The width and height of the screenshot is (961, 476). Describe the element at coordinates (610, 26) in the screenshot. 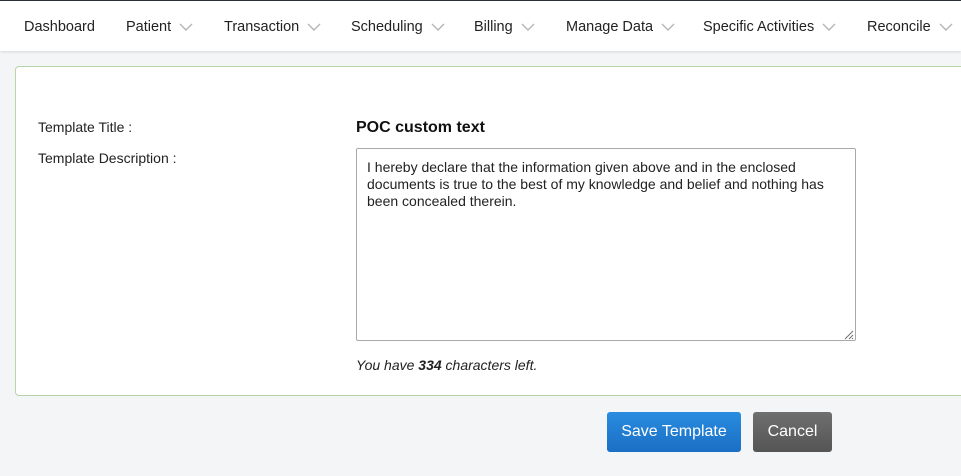

I see `nav-item-label: Manage Data` at that location.